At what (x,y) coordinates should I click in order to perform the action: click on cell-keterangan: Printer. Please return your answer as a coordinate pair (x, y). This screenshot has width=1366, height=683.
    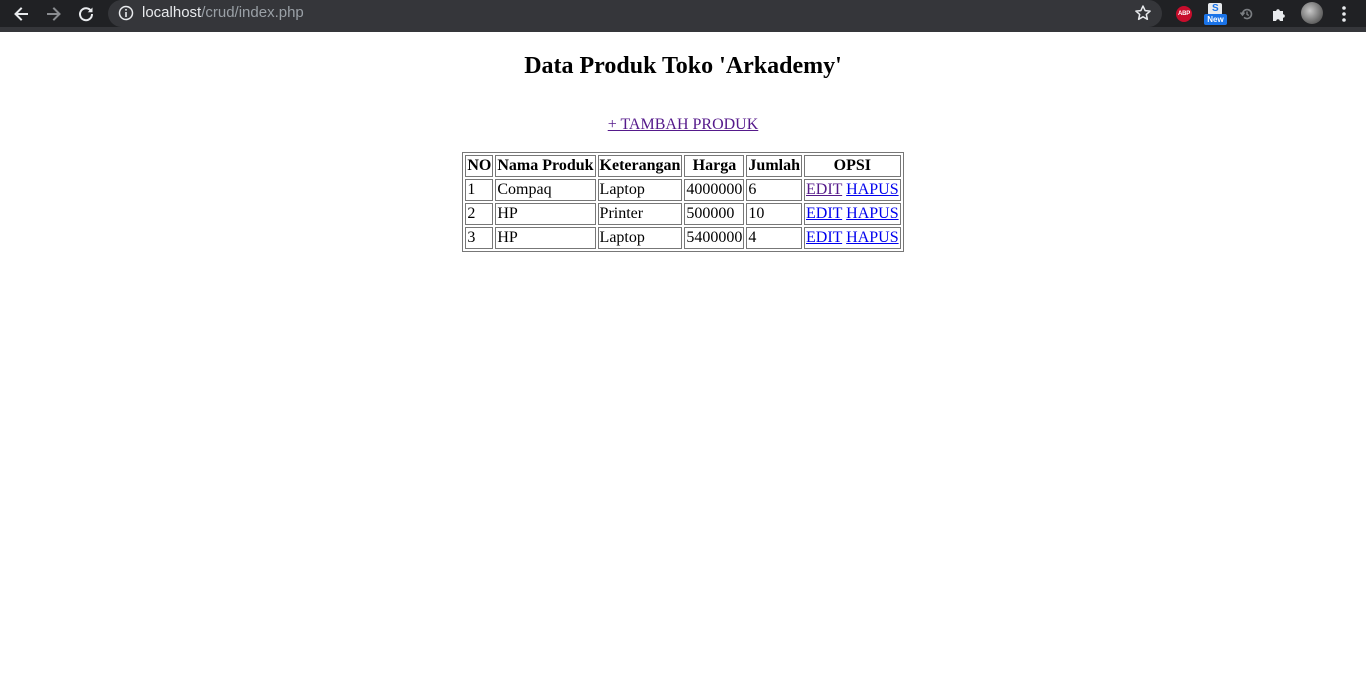
    Looking at the image, I should click on (640, 214).